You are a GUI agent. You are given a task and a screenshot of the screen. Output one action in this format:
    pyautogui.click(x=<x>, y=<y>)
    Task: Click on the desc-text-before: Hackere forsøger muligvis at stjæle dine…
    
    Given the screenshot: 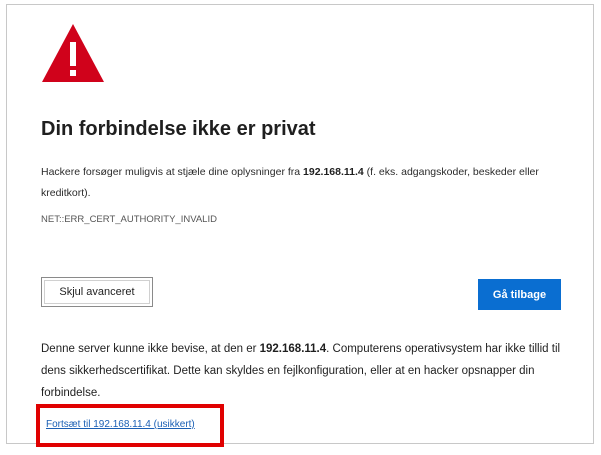 What is the action you would take?
    pyautogui.click(x=172, y=172)
    